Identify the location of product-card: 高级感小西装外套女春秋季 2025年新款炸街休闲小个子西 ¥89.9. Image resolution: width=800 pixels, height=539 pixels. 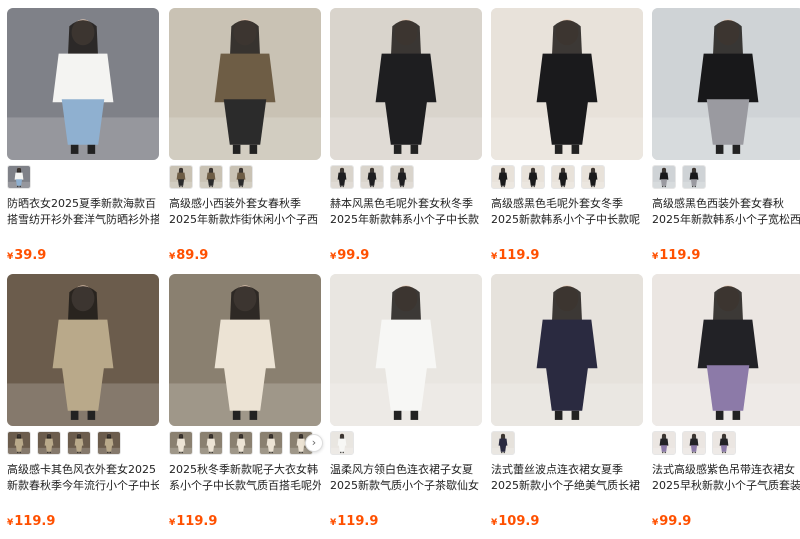
(245, 139).